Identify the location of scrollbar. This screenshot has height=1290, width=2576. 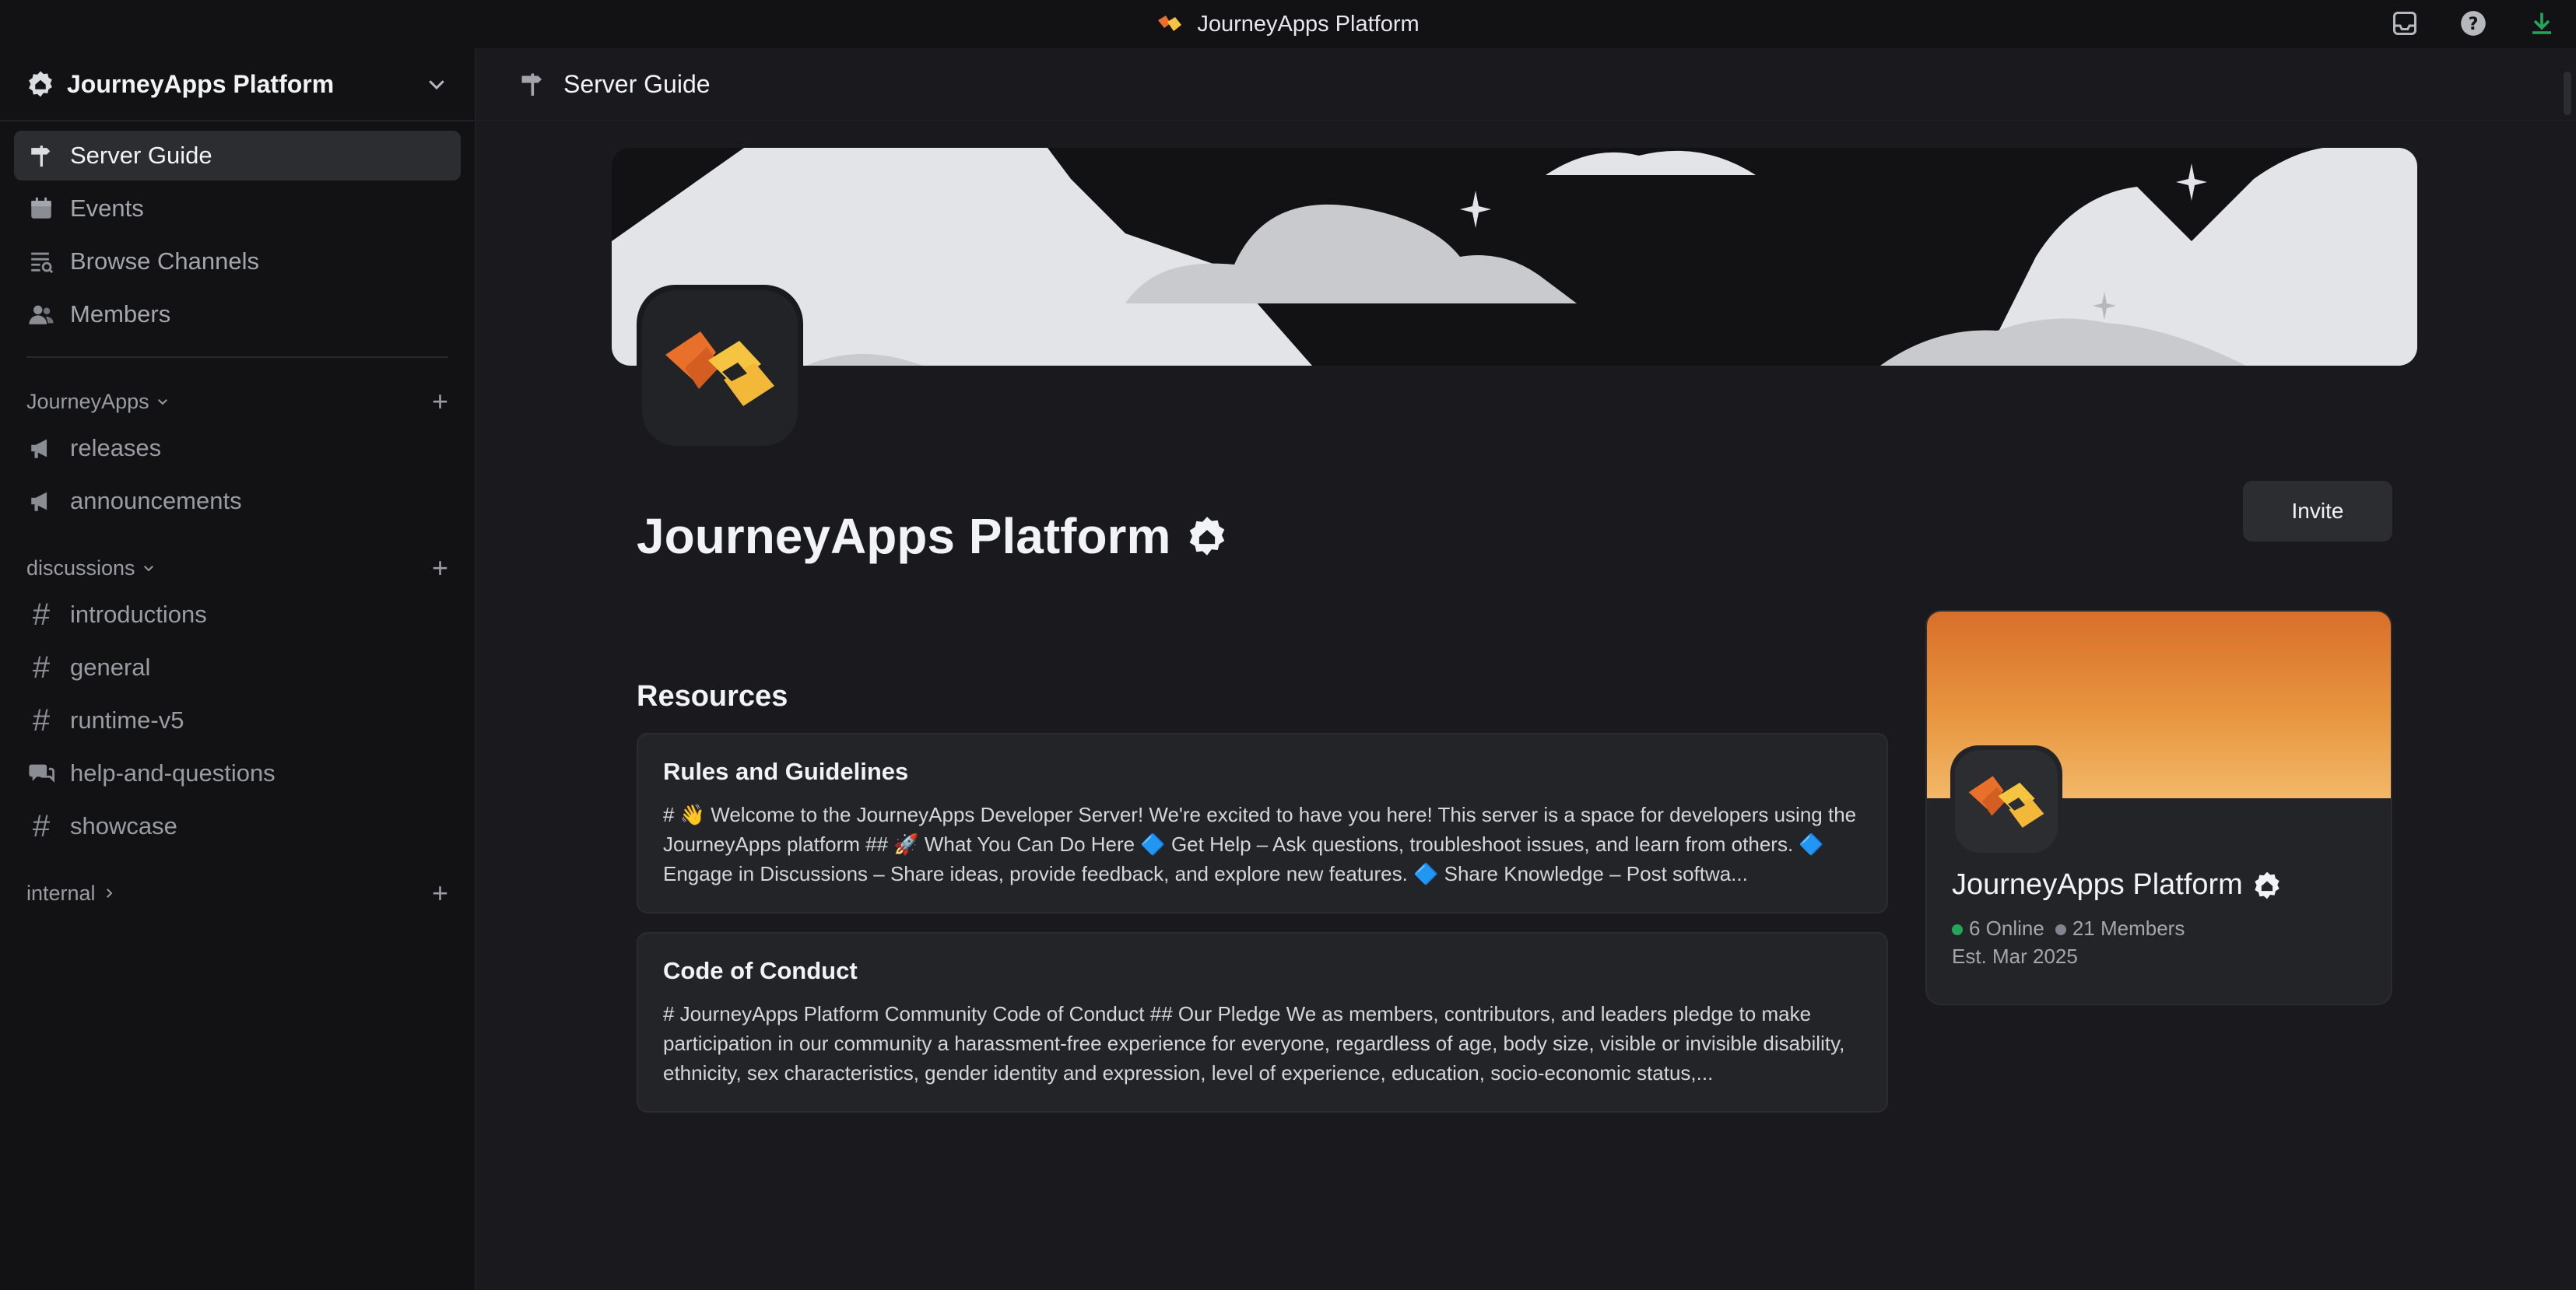
(2568, 94).